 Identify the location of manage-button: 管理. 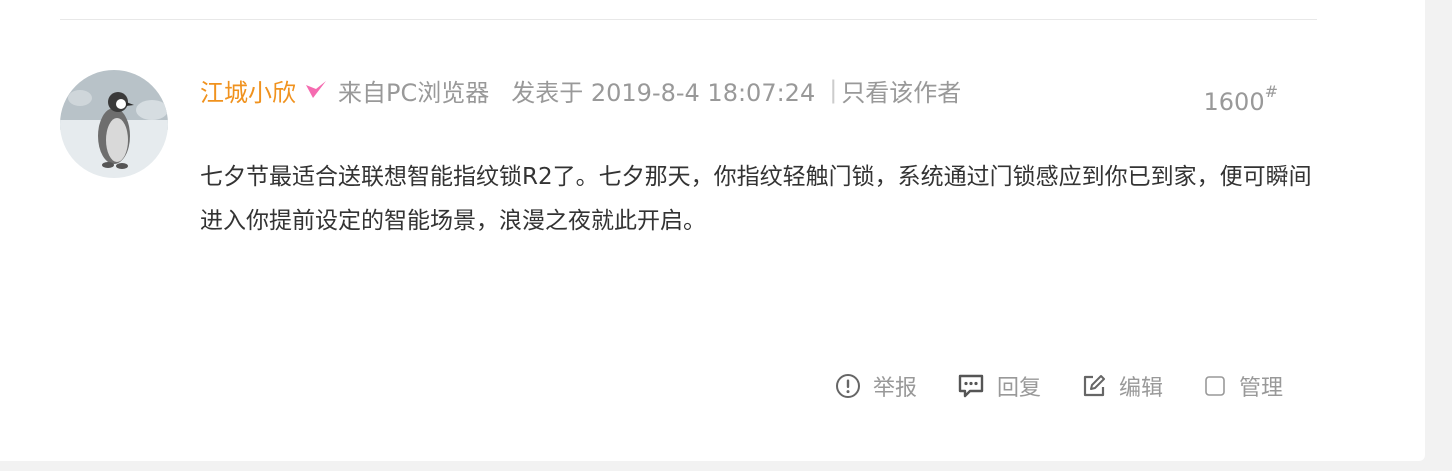
(1243, 386).